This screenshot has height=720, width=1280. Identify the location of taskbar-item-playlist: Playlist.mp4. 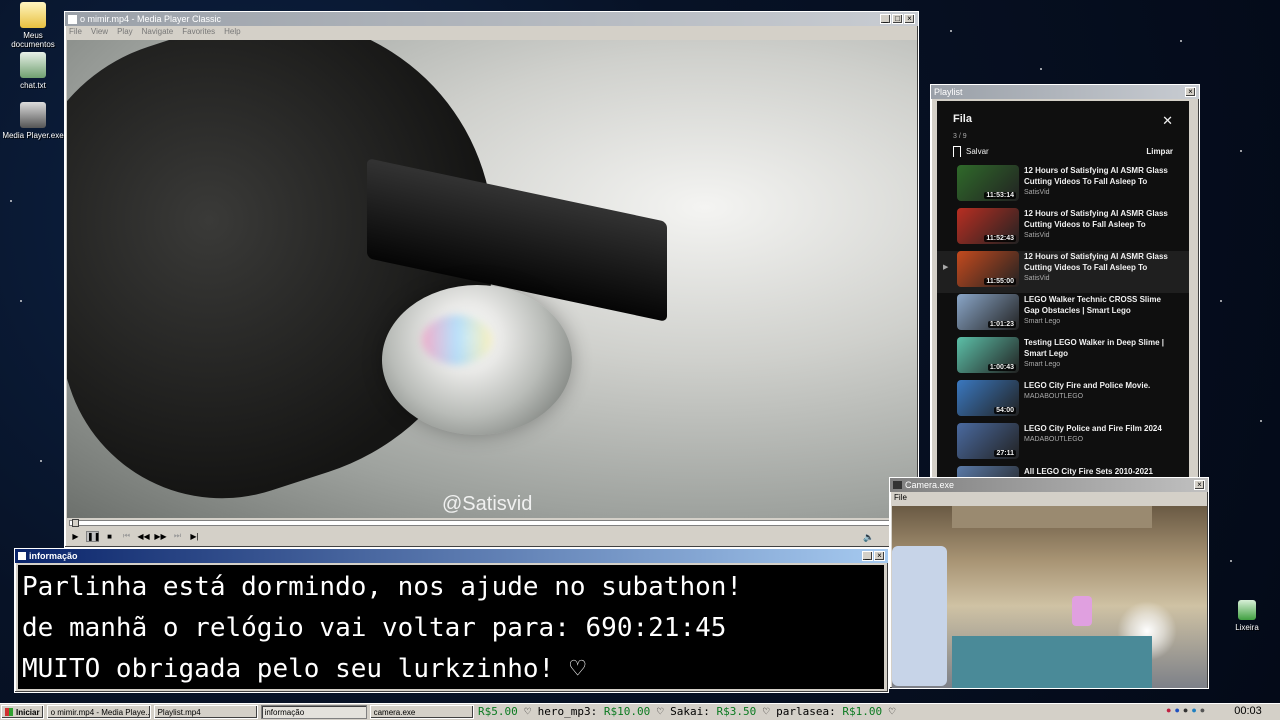
(205, 712).